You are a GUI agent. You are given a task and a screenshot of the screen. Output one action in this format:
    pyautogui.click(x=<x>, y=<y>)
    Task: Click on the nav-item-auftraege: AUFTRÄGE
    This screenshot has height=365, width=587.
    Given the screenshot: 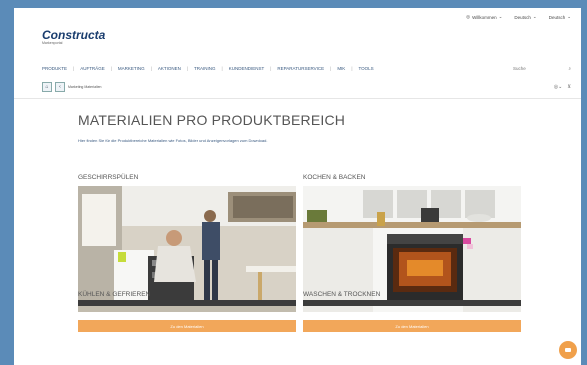 What is the action you would take?
    pyautogui.click(x=92, y=68)
    